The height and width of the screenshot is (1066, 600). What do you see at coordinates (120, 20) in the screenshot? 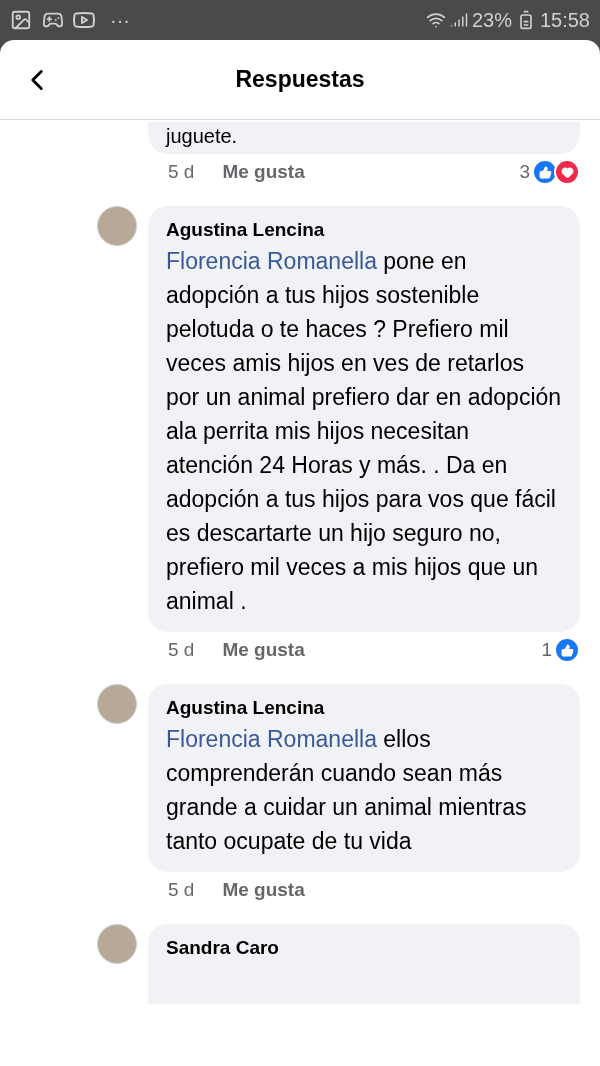
I see `more-notifications: ···` at bounding box center [120, 20].